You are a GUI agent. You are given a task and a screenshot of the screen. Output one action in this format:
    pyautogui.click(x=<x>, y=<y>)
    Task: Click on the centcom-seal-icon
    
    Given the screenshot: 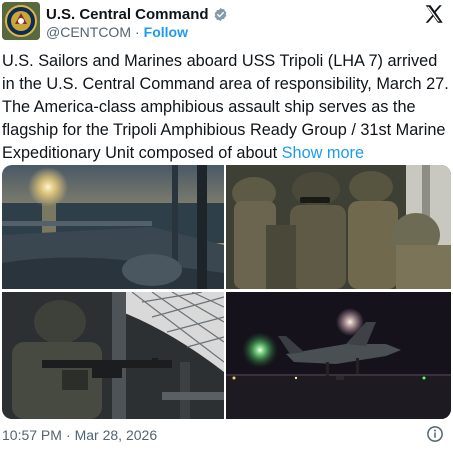 What is the action you would take?
    pyautogui.click(x=21, y=21)
    